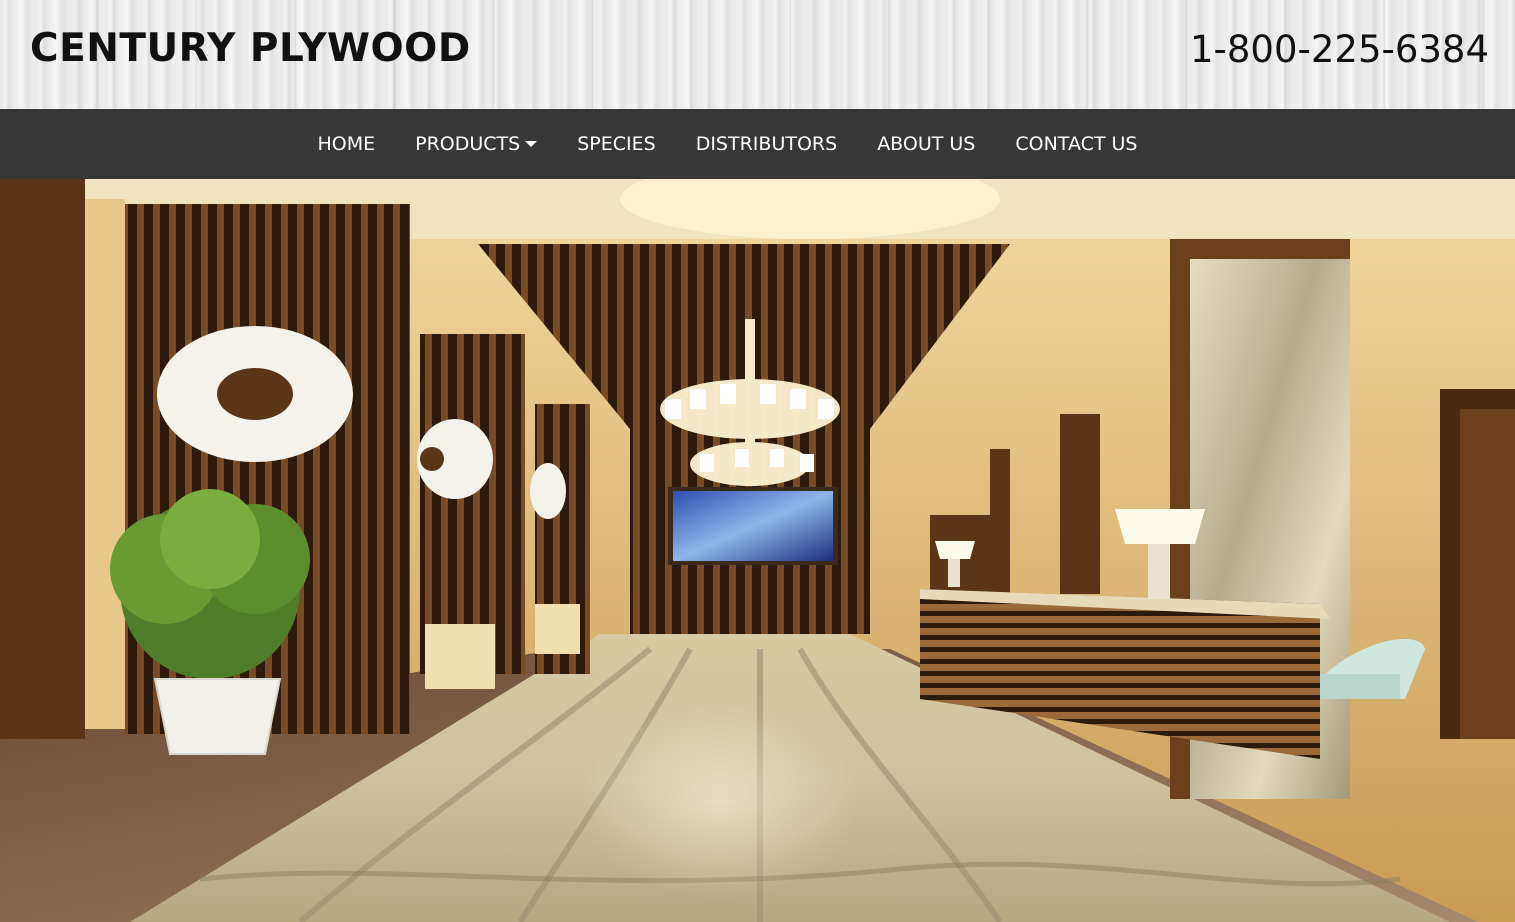 This screenshot has width=1515, height=922. I want to click on nav-products-label: PRODUCTS, so click(468, 144).